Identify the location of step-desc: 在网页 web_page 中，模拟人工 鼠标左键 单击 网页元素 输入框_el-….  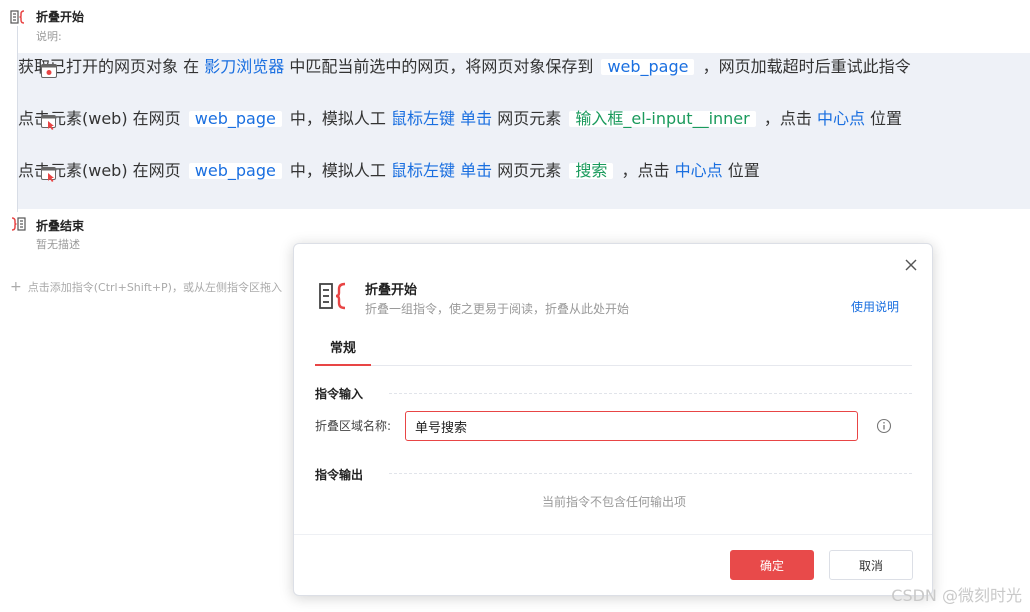
(517, 118).